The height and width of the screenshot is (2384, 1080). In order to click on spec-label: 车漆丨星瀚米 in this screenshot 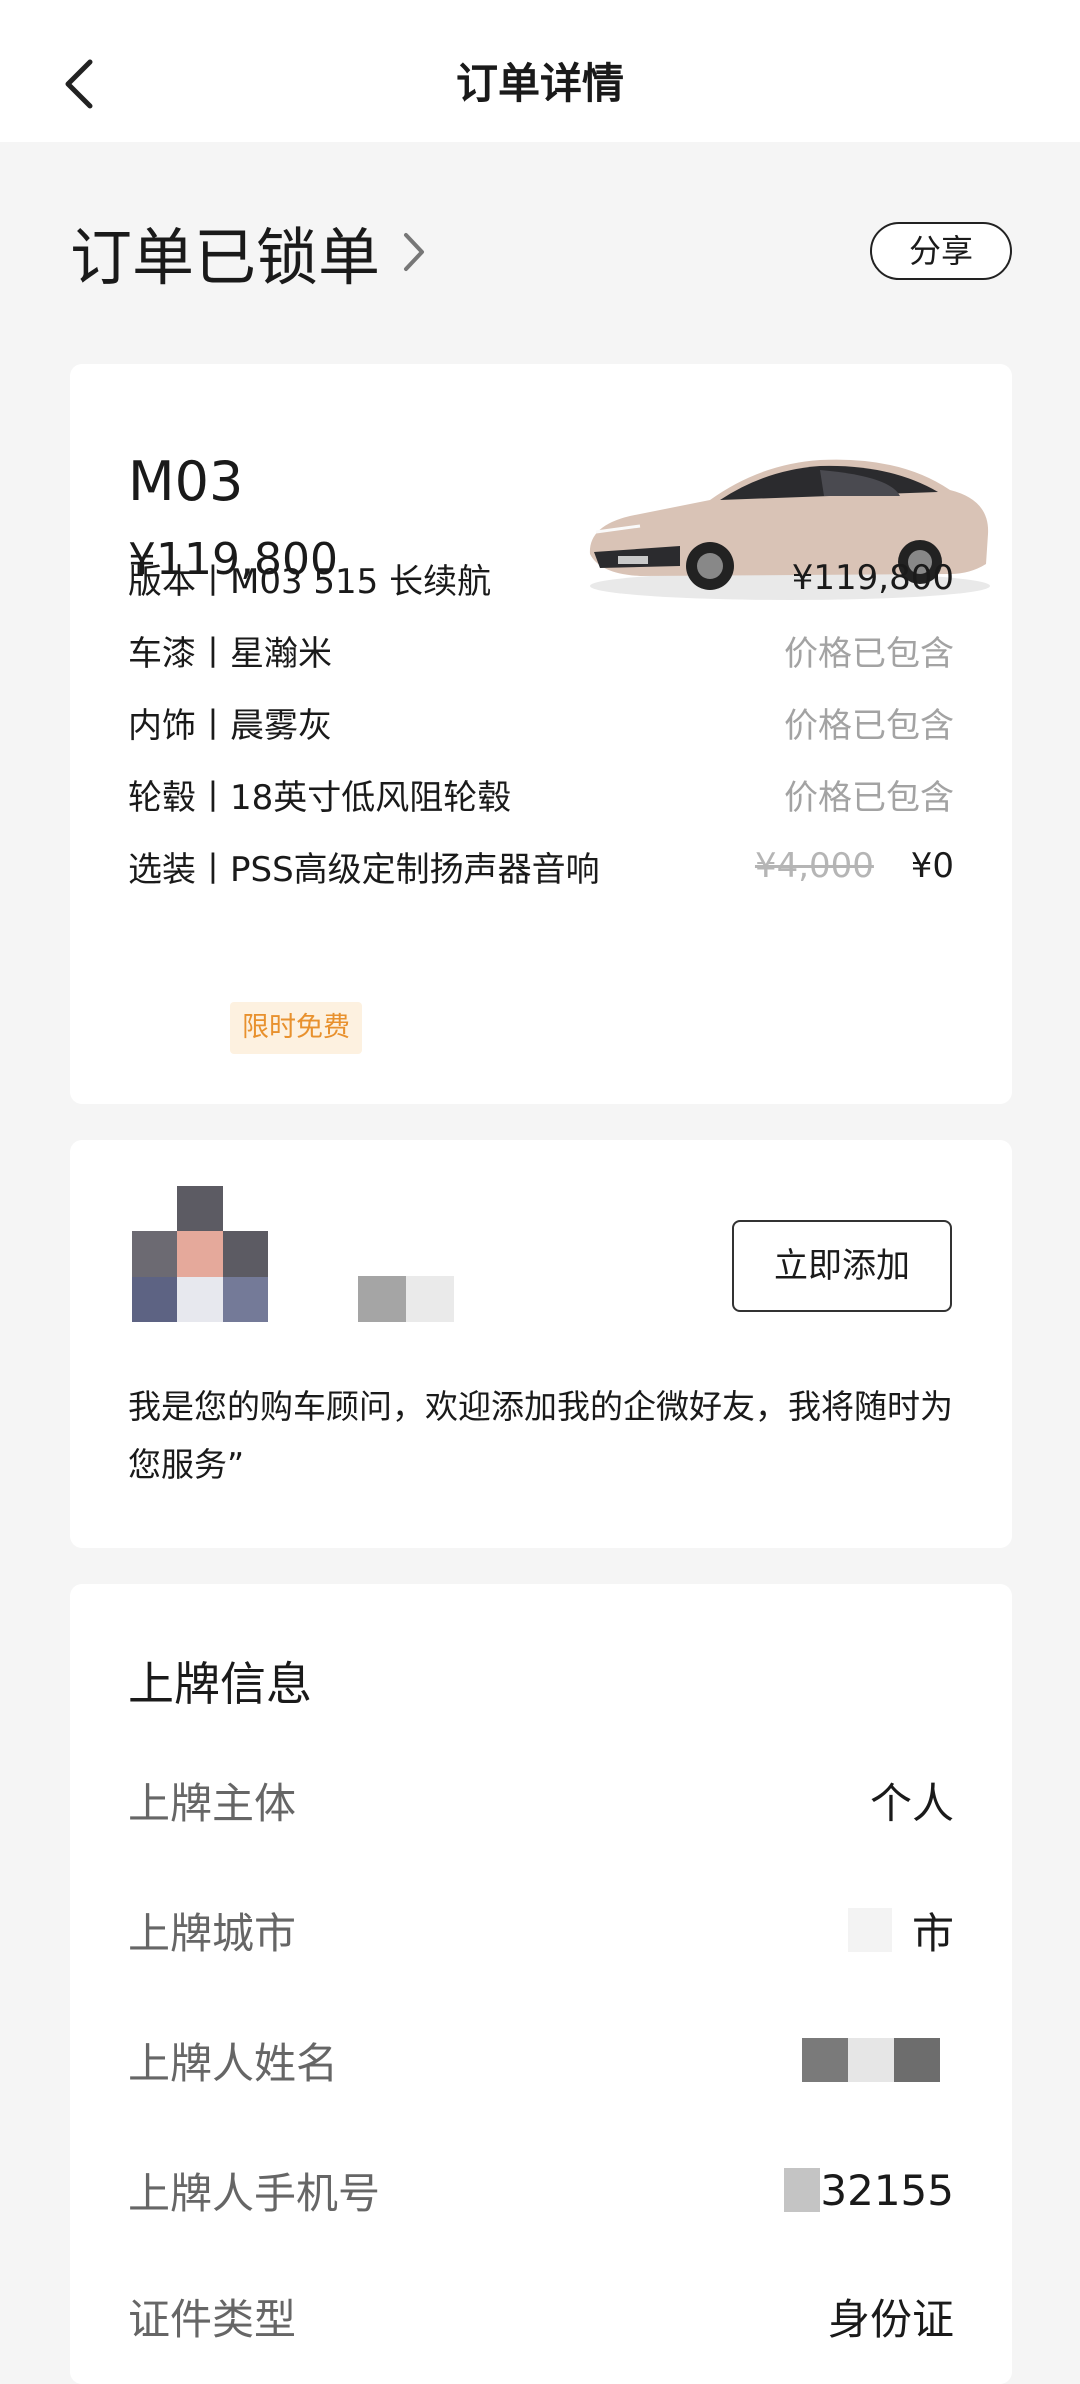, I will do `click(230, 653)`.